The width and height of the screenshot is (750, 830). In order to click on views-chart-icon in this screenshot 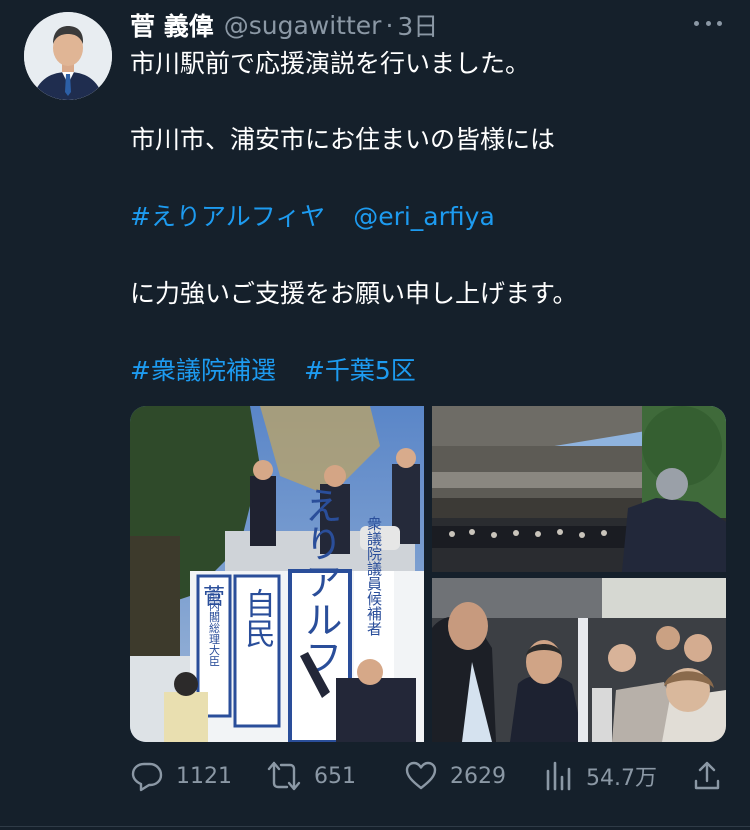, I will do `click(558, 776)`.